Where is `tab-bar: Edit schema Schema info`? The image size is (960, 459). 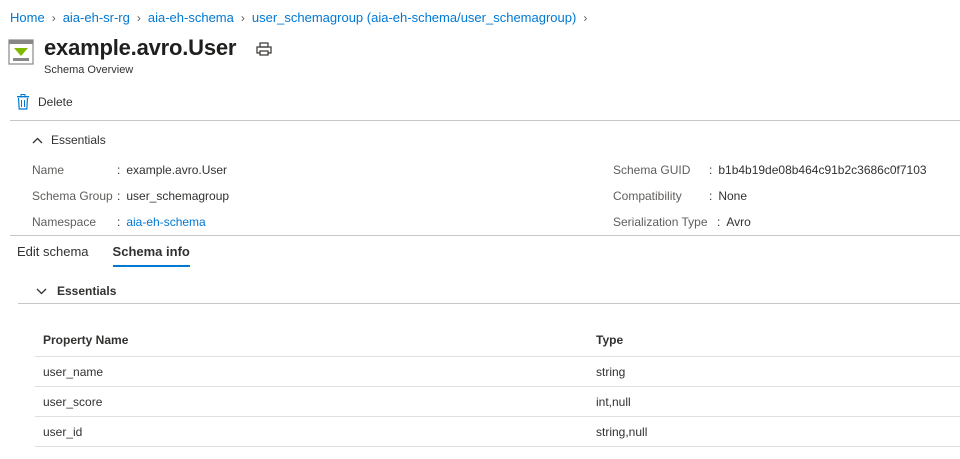
tab-bar: Edit schema Schema info is located at coordinates (115, 255).